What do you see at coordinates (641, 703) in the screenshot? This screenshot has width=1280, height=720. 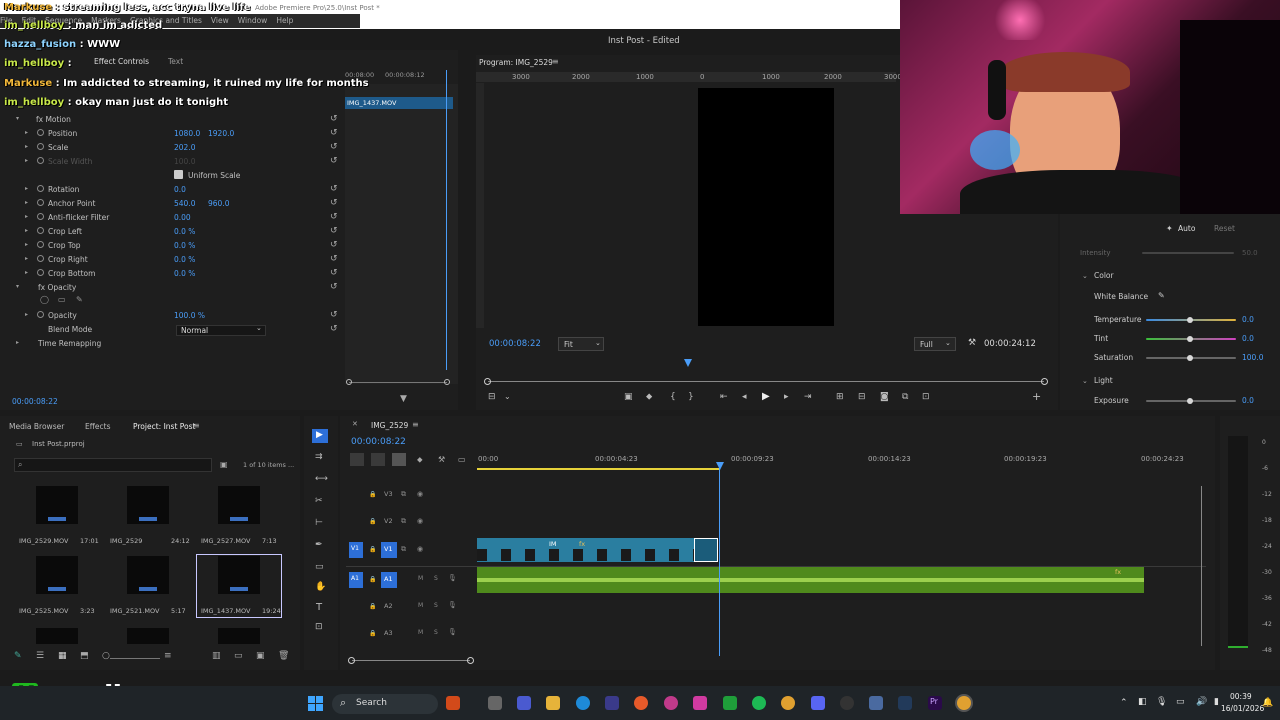 I see `brave-icon` at bounding box center [641, 703].